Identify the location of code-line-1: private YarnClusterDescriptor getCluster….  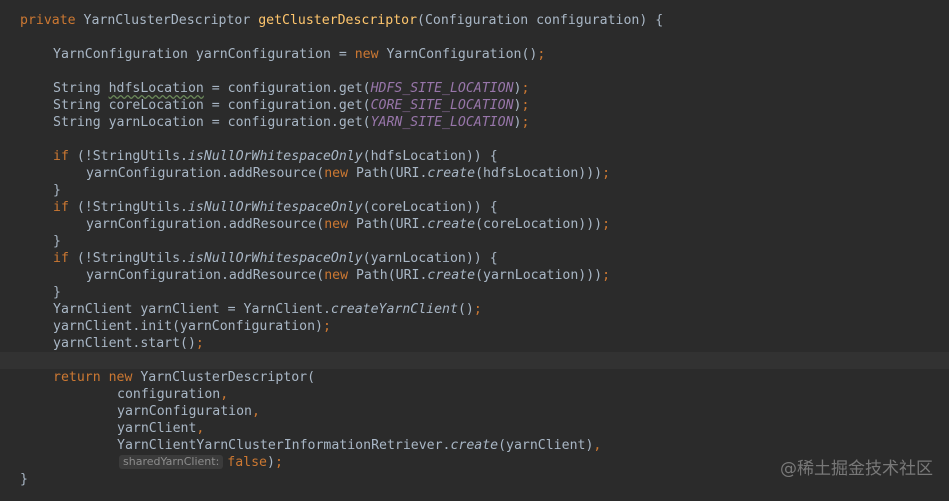
(474, 20).